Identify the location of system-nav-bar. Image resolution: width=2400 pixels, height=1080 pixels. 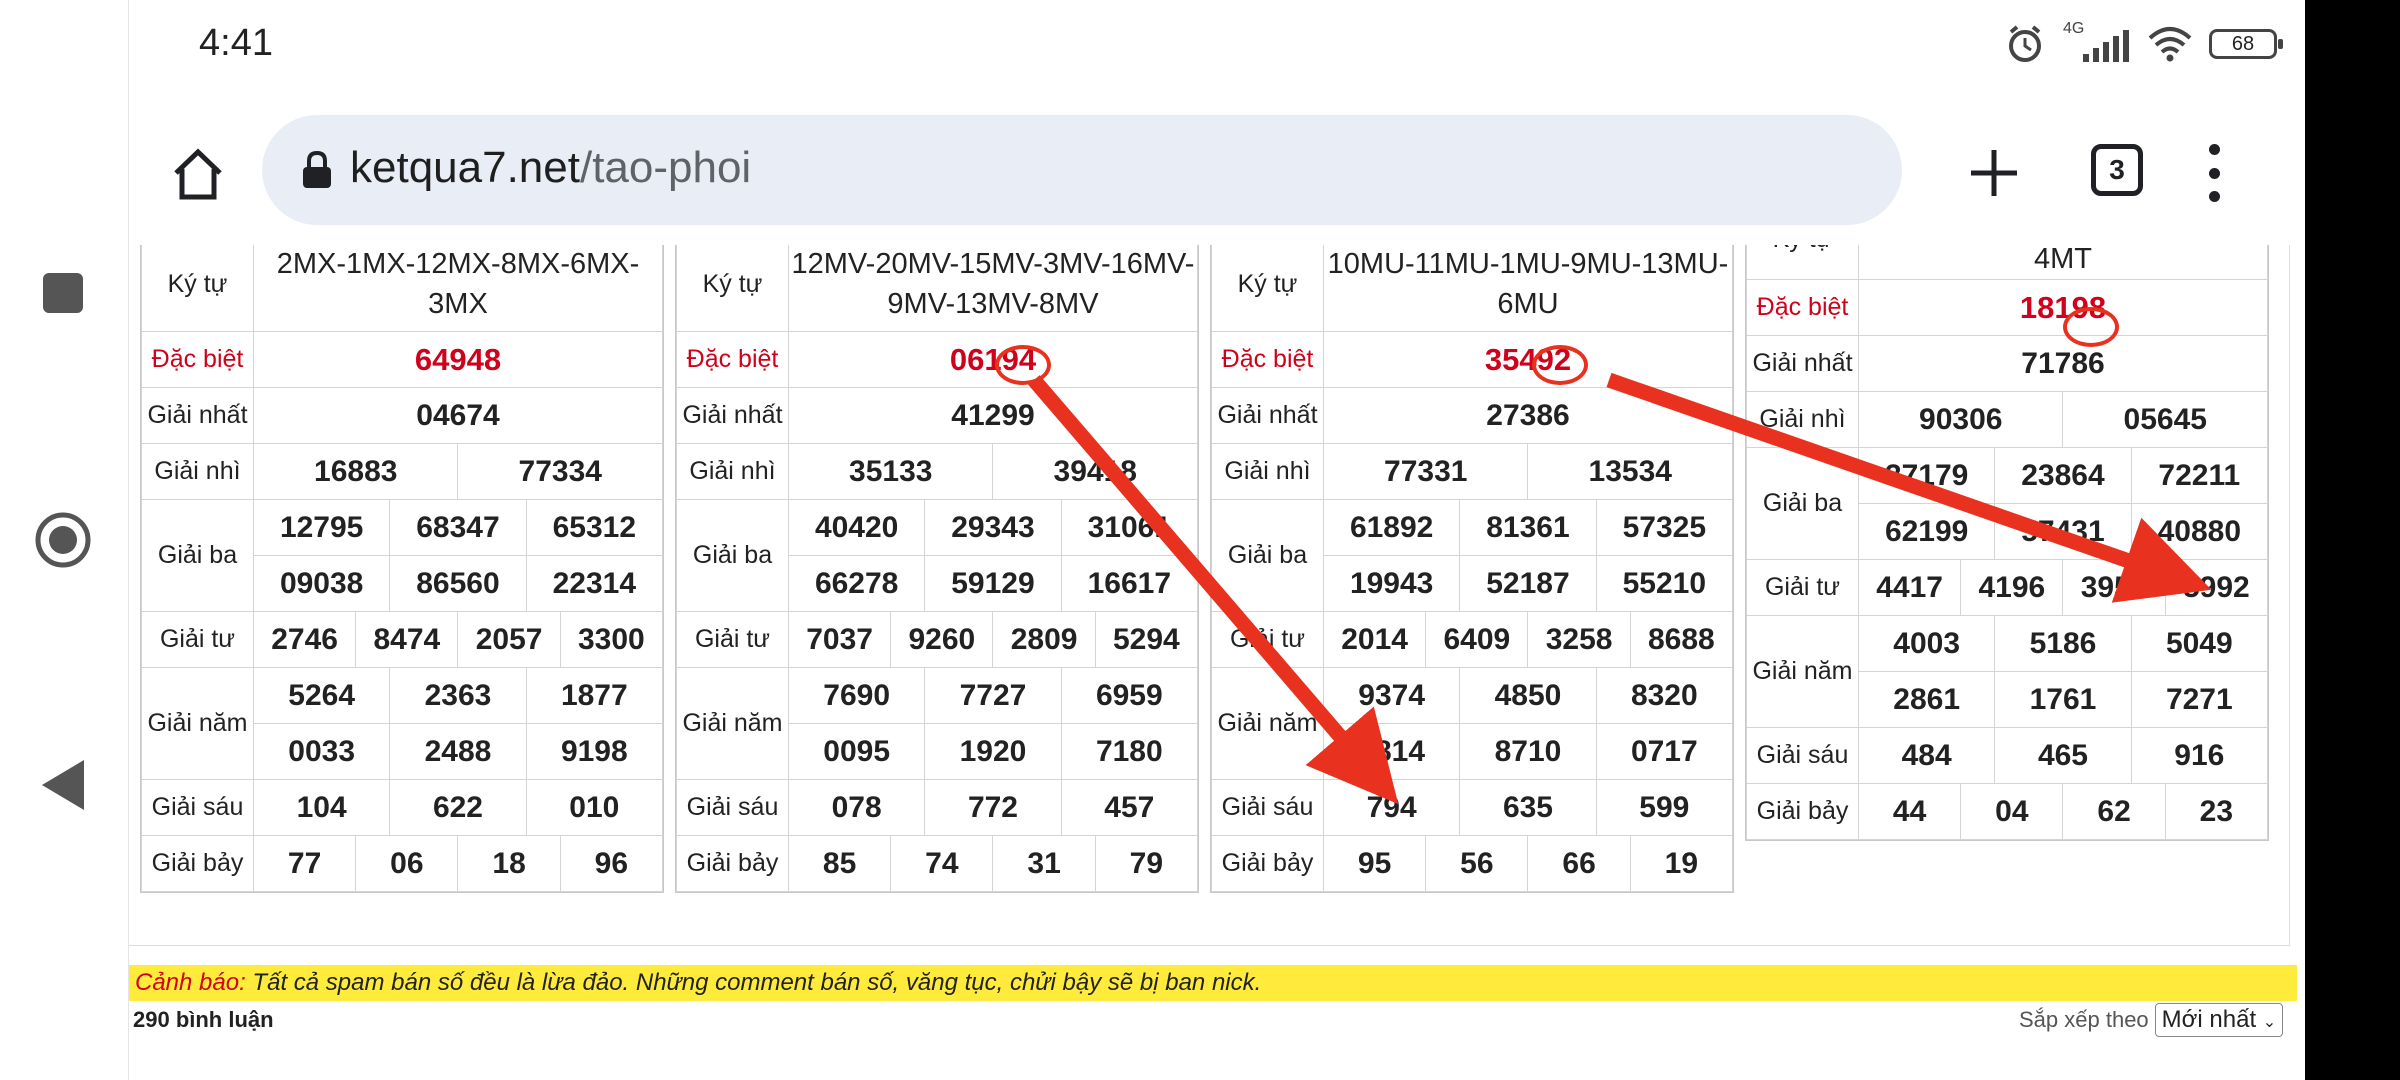
(64, 540).